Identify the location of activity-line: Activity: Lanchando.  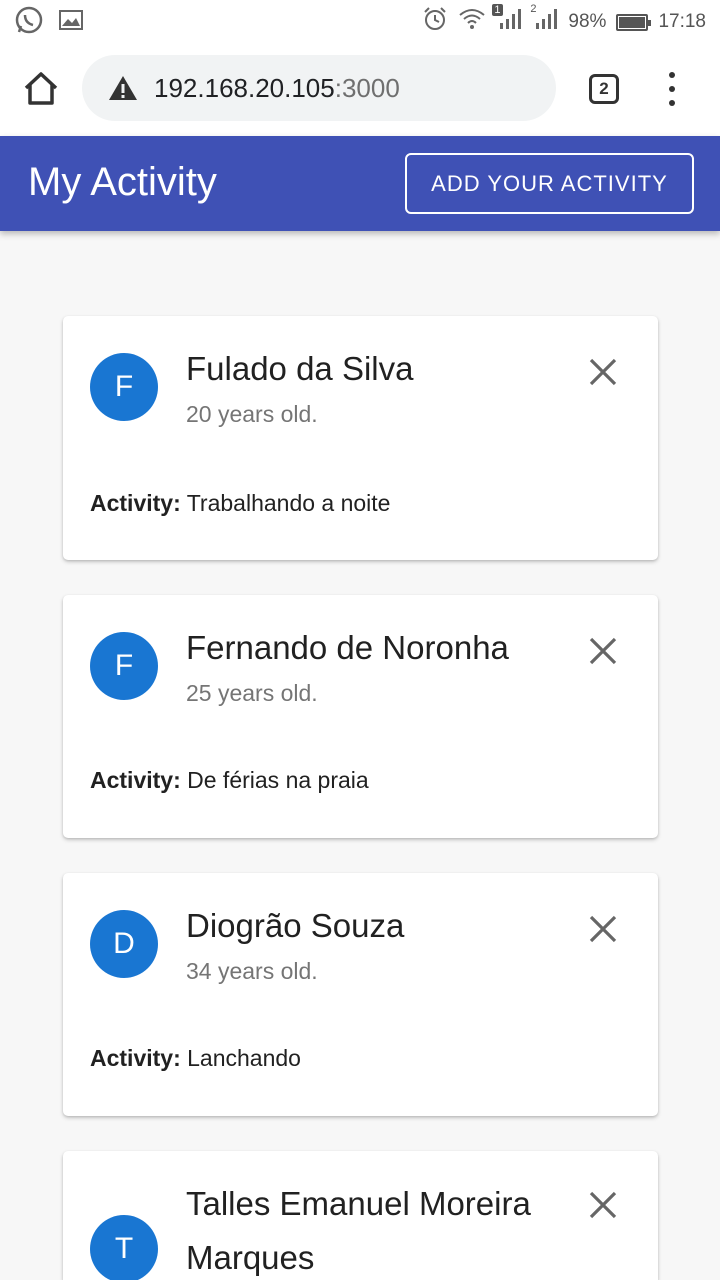
(195, 1058).